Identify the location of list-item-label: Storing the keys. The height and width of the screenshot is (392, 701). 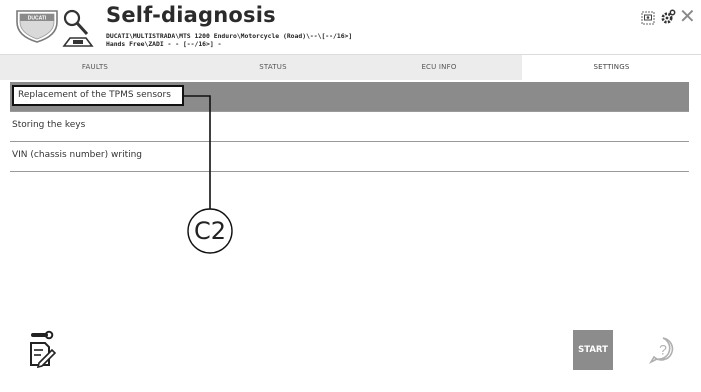
(49, 125).